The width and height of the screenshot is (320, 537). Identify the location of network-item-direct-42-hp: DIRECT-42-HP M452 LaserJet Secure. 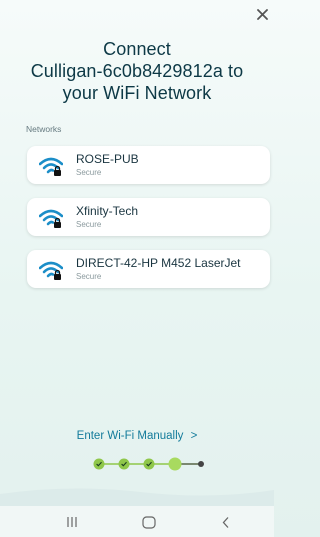
(148, 269).